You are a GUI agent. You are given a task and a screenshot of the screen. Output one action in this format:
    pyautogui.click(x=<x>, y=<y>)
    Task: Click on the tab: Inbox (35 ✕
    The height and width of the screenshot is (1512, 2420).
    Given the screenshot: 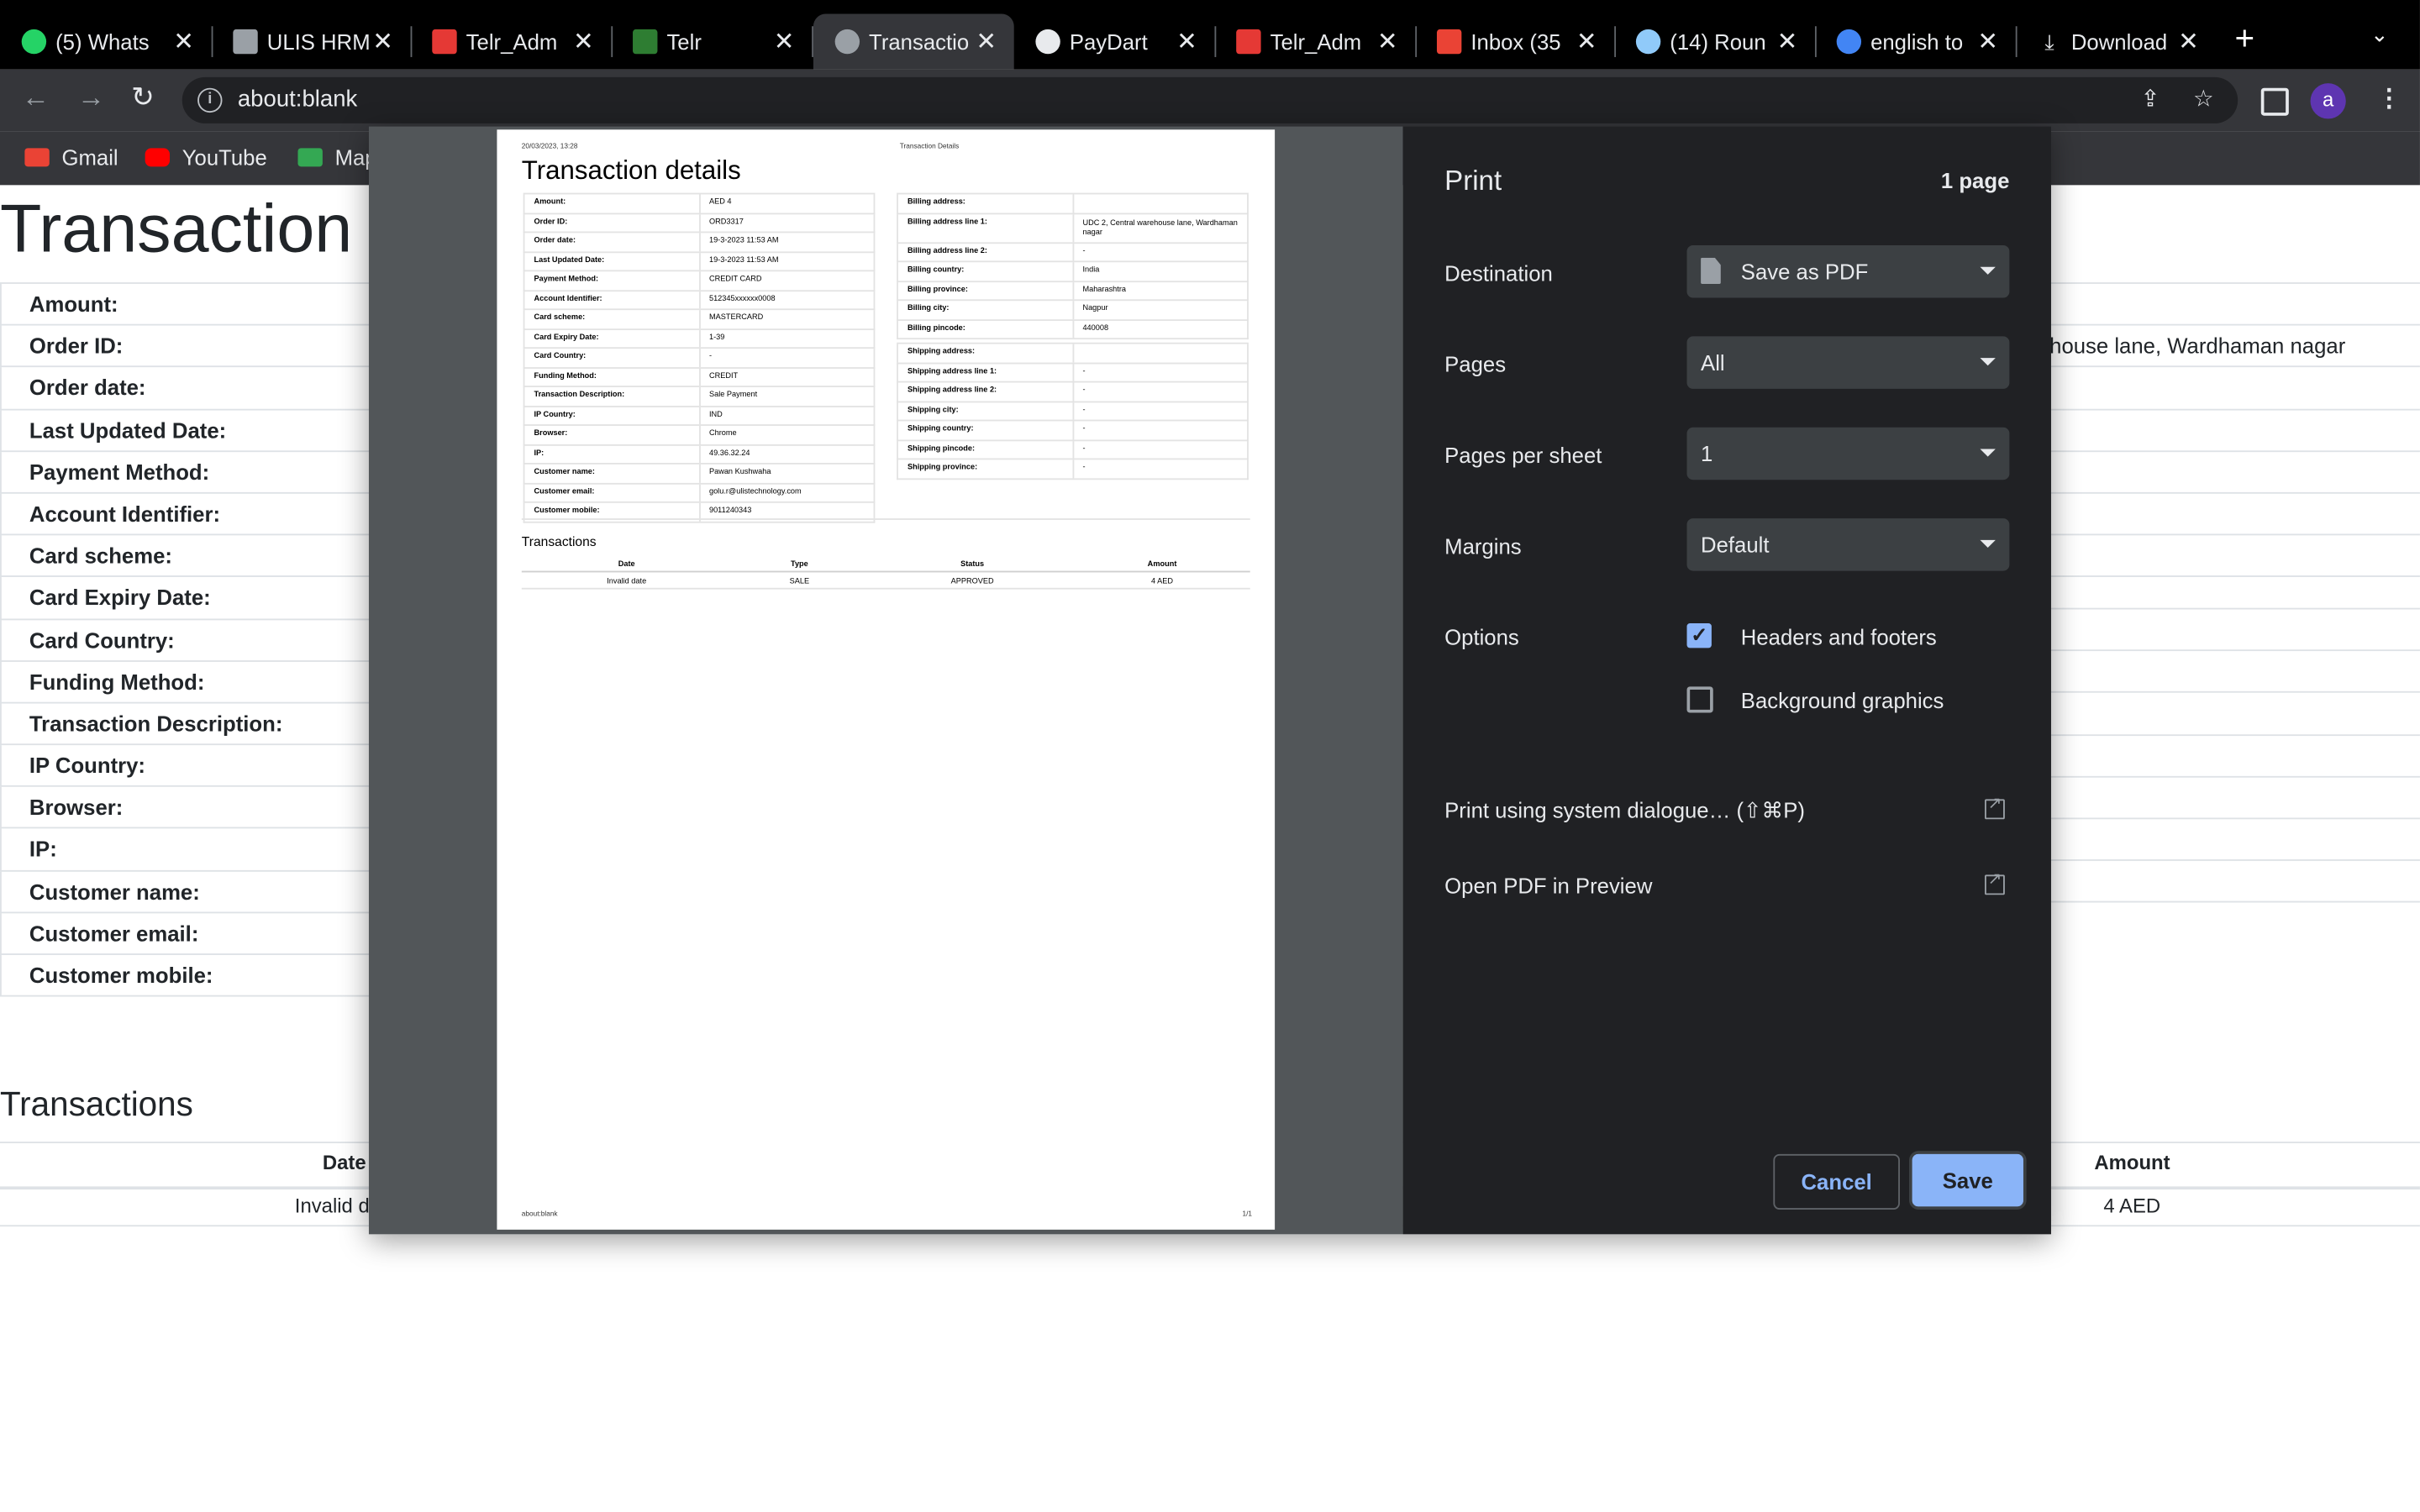 What is the action you would take?
    pyautogui.click(x=1516, y=42)
    